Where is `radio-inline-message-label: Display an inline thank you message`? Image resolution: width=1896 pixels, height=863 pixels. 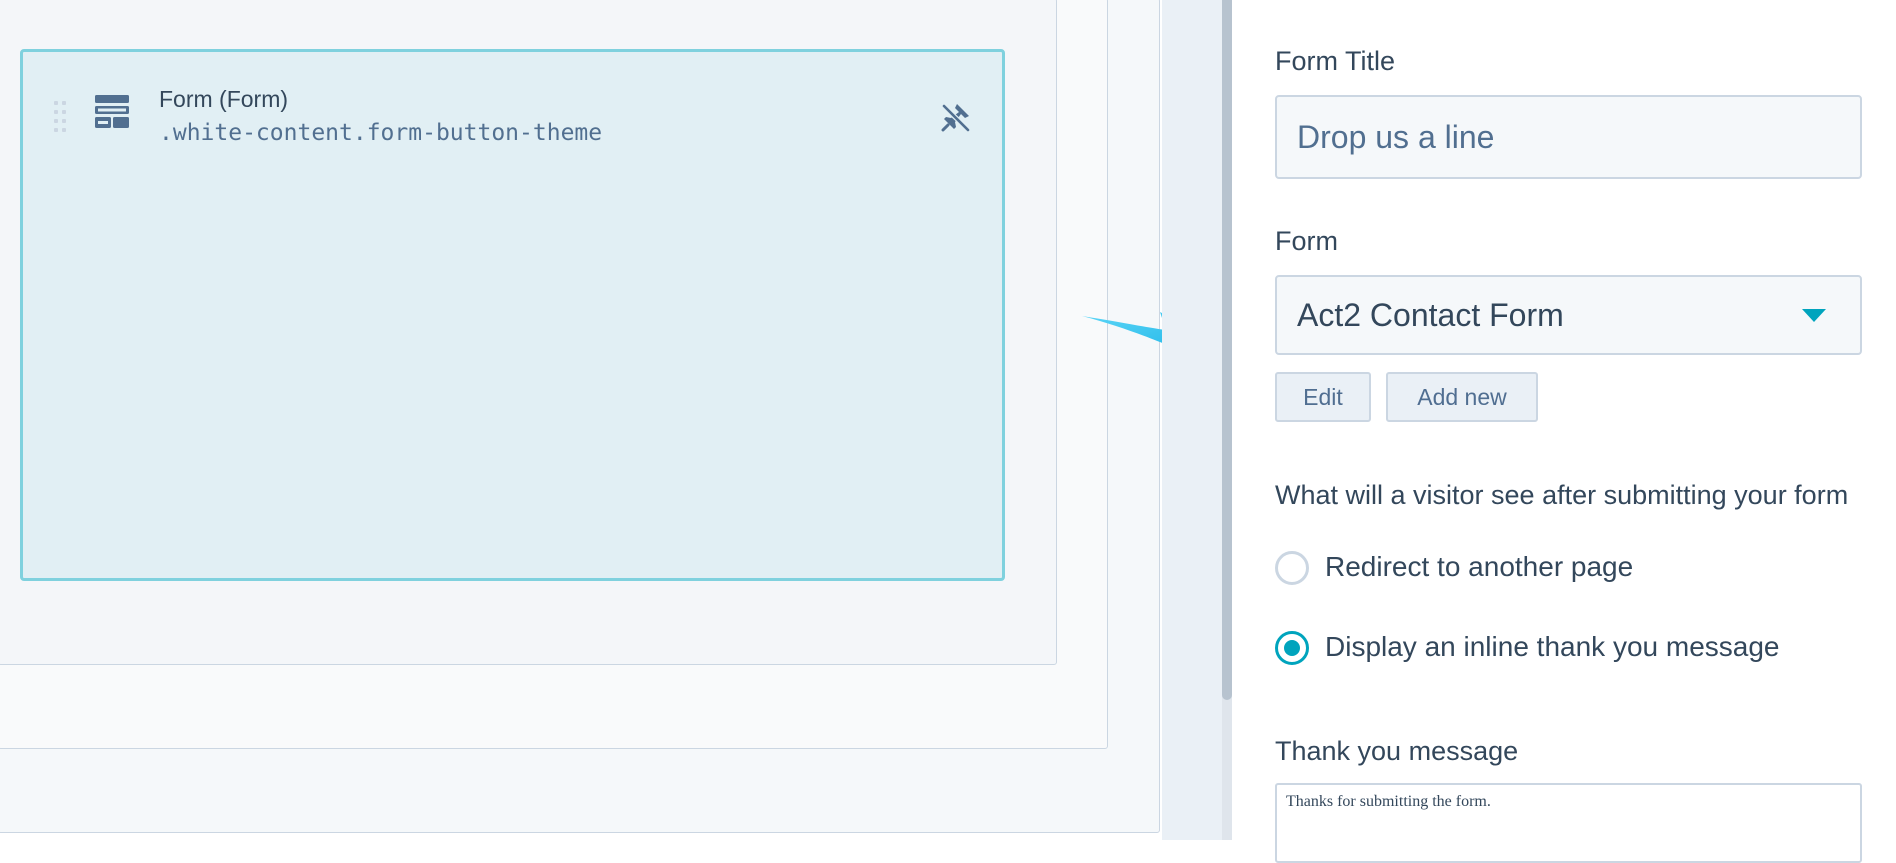
radio-inline-message-label: Display an inline thank you message is located at coordinates (1552, 646).